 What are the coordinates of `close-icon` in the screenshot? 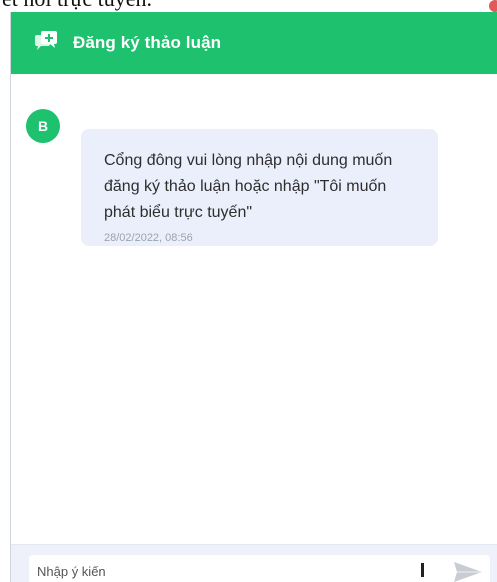 It's located at (493, 6).